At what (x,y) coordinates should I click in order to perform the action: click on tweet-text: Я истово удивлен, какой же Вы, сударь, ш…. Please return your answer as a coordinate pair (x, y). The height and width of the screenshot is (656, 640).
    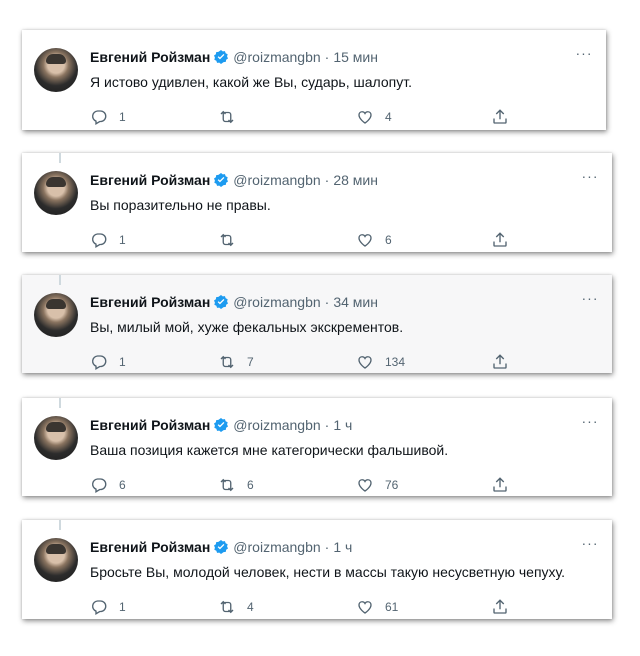
    Looking at the image, I should click on (251, 82).